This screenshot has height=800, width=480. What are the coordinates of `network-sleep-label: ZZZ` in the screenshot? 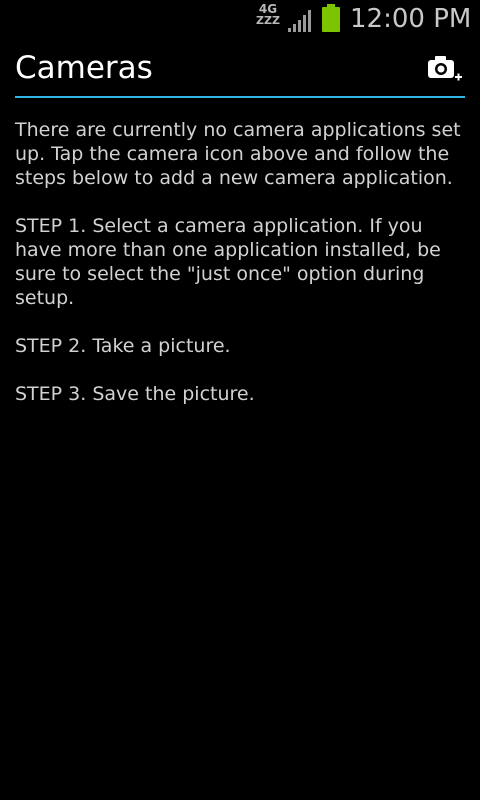 It's located at (268, 20).